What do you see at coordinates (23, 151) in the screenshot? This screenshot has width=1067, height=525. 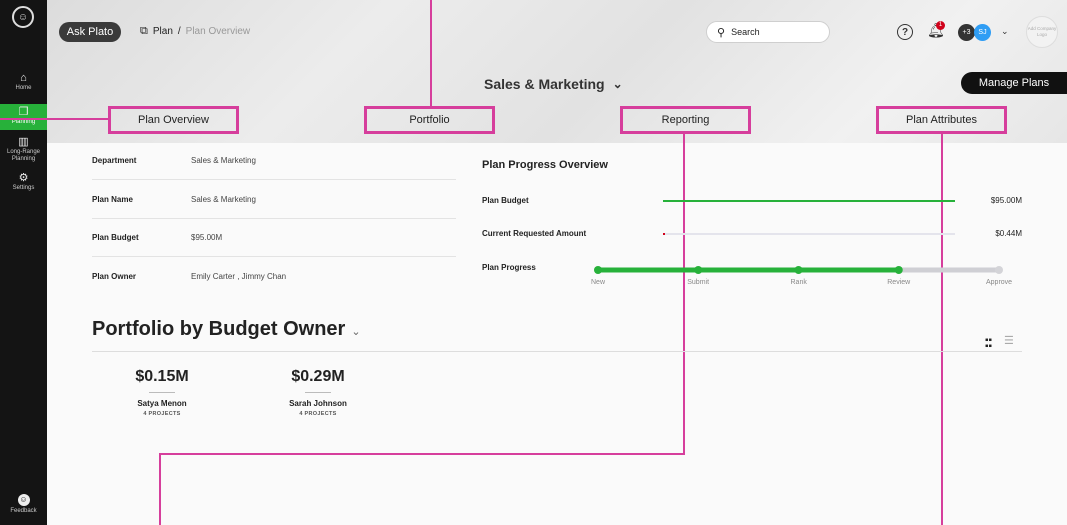 I see `sidebar-item-long-range-planning: ▥ Long-Range Planning` at bounding box center [23, 151].